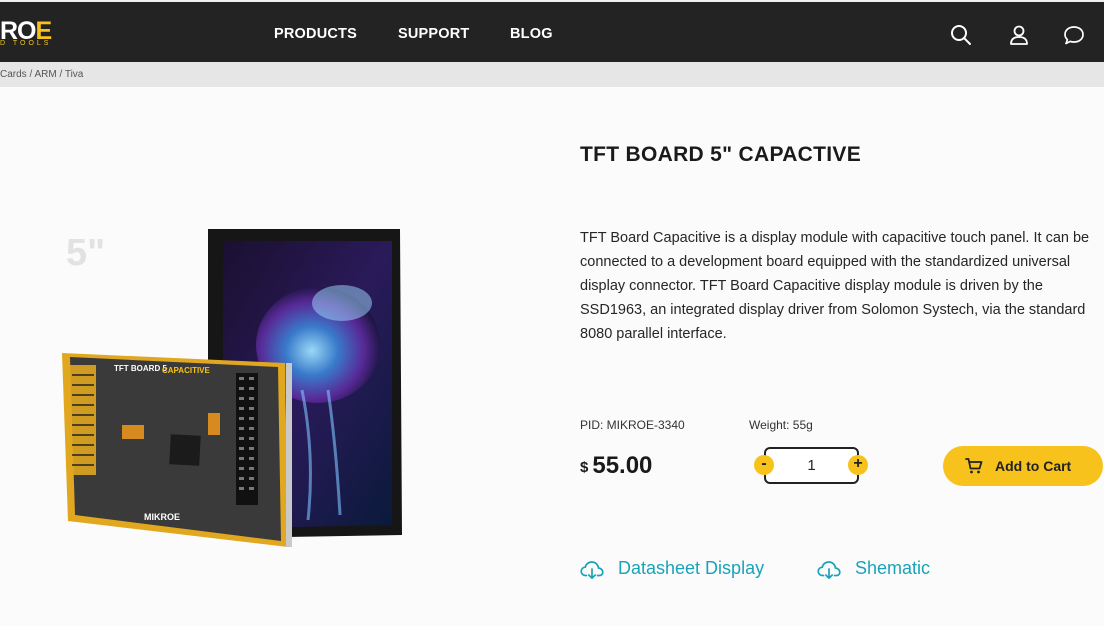 Image resolution: width=1104 pixels, height=626 pixels. What do you see at coordinates (1033, 466) in the screenshot?
I see `add-to-cart-label: Add to Cart` at bounding box center [1033, 466].